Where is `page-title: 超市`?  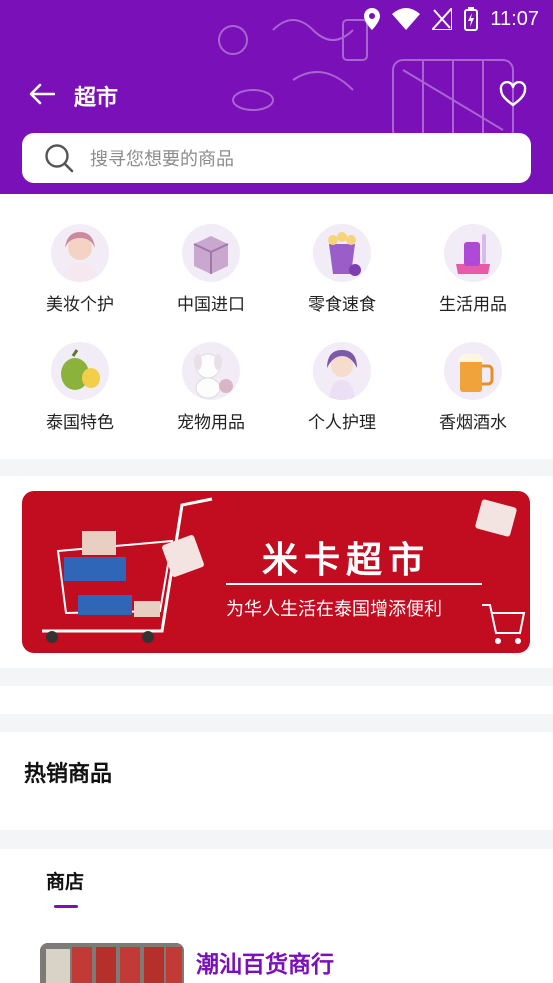 page-title: 超市 is located at coordinates (96, 98).